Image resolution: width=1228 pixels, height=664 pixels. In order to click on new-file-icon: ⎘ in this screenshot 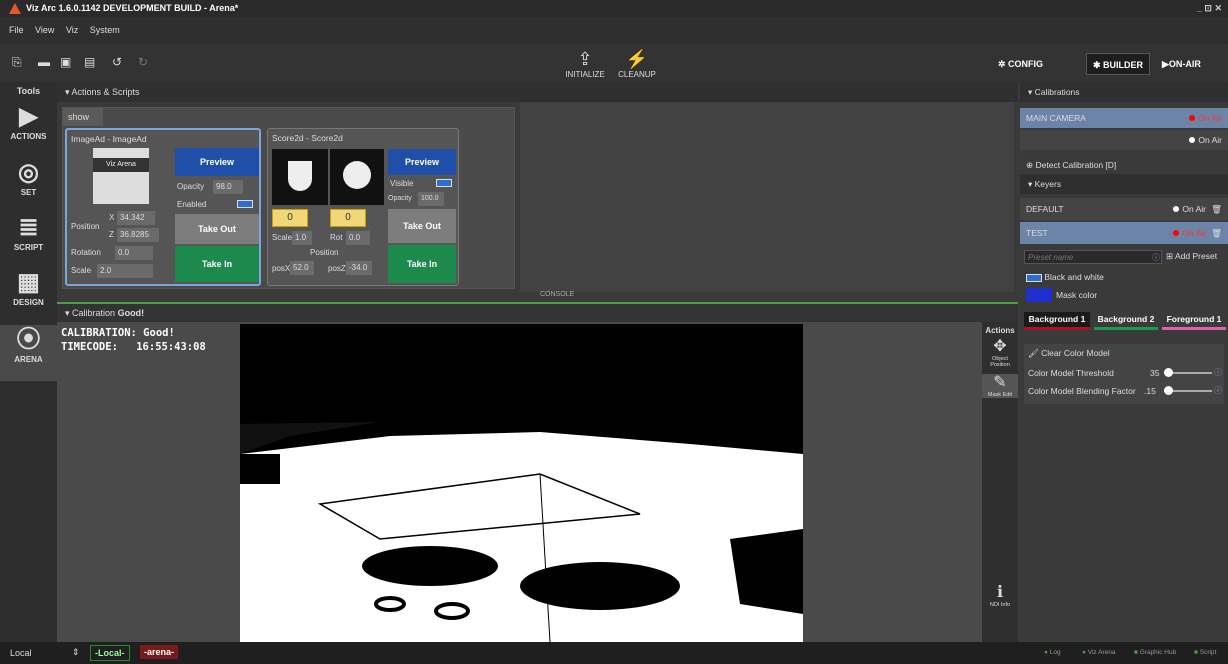, I will do `click(18, 62)`.